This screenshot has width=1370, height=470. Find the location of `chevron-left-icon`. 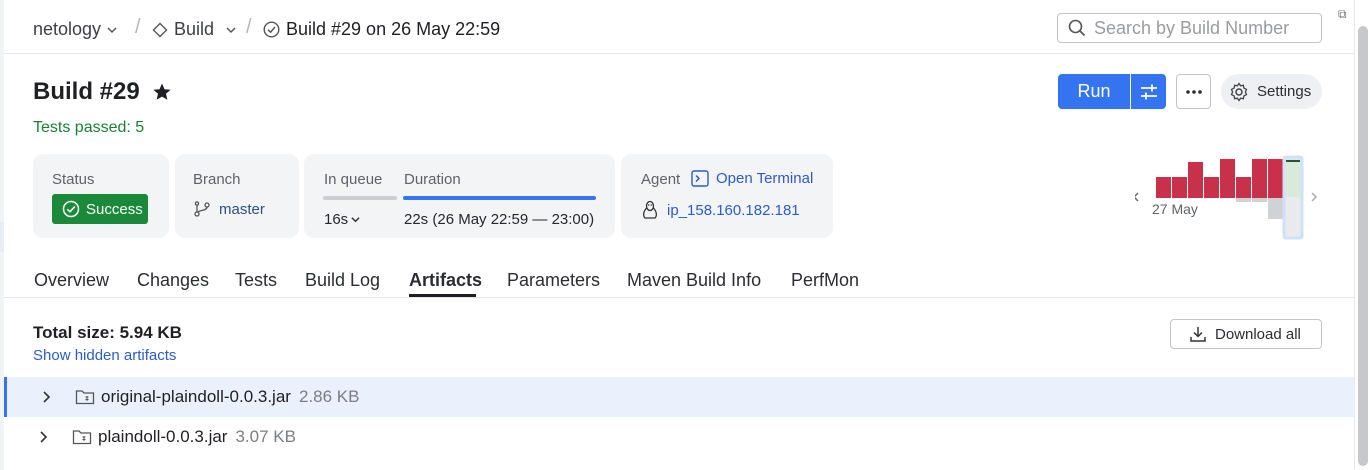

chevron-left-icon is located at coordinates (1135, 197).